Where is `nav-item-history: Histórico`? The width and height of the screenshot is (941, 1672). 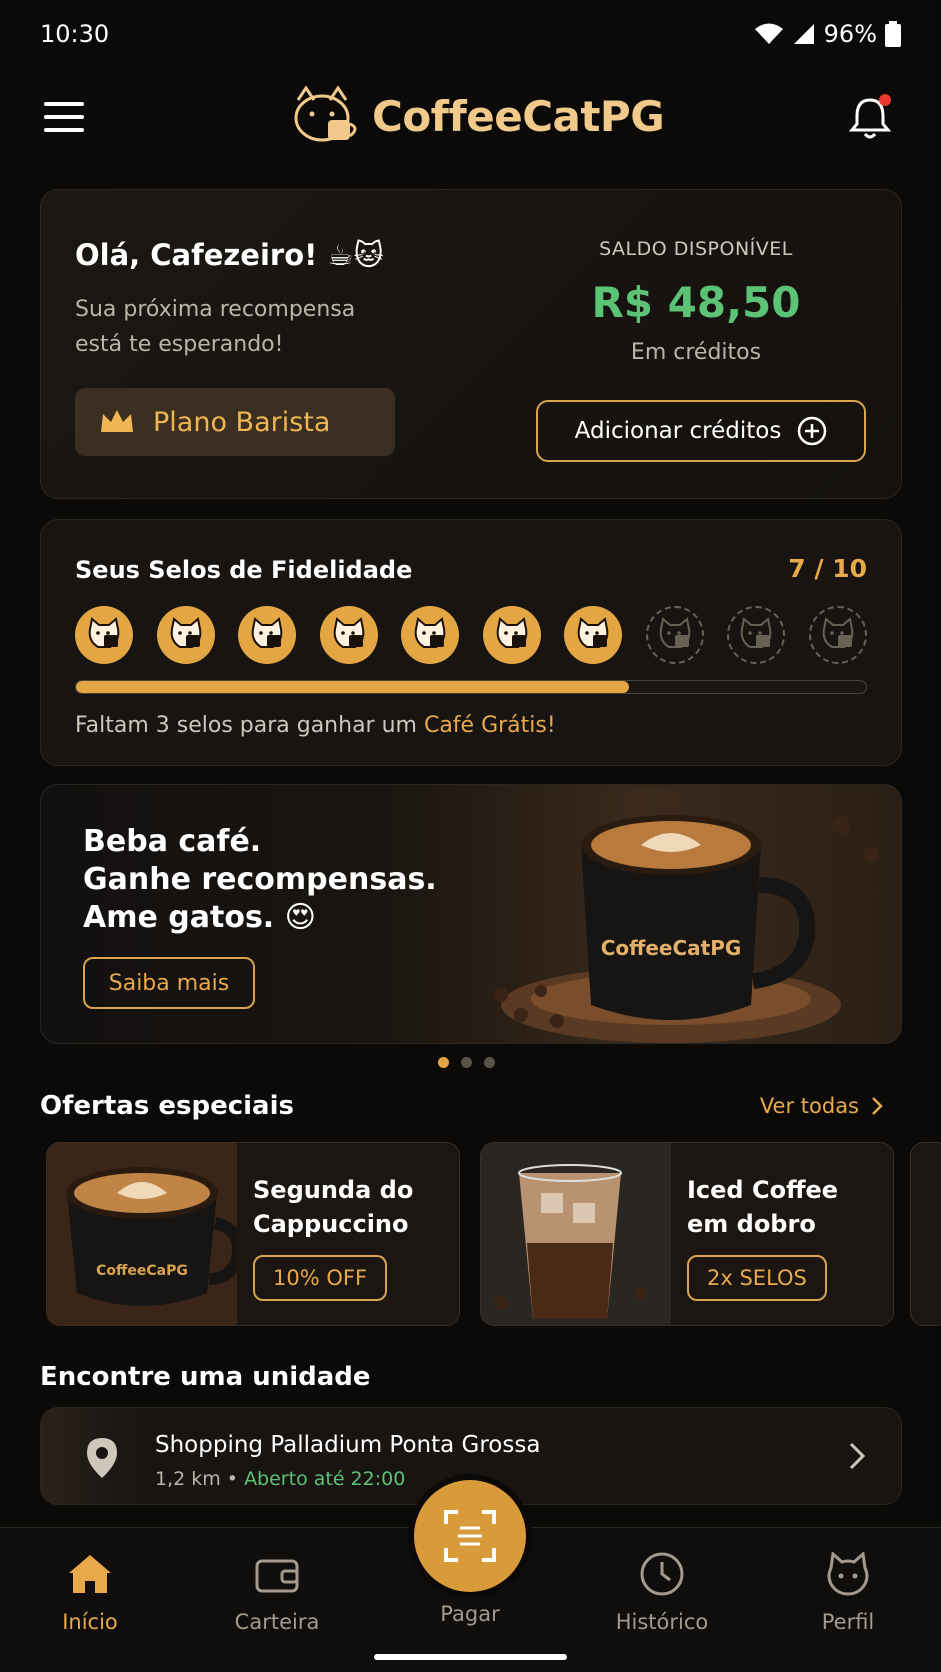 nav-item-history: Histórico is located at coordinates (662, 1590).